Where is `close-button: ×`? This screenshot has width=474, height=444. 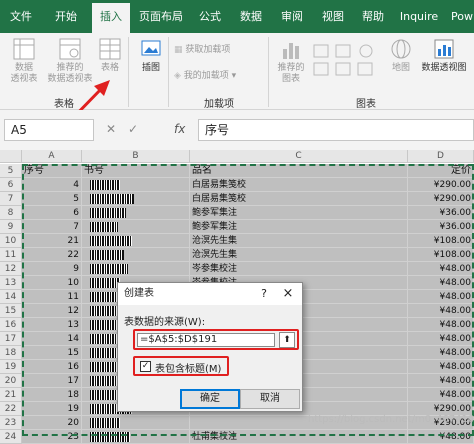 close-button: × is located at coordinates (288, 294).